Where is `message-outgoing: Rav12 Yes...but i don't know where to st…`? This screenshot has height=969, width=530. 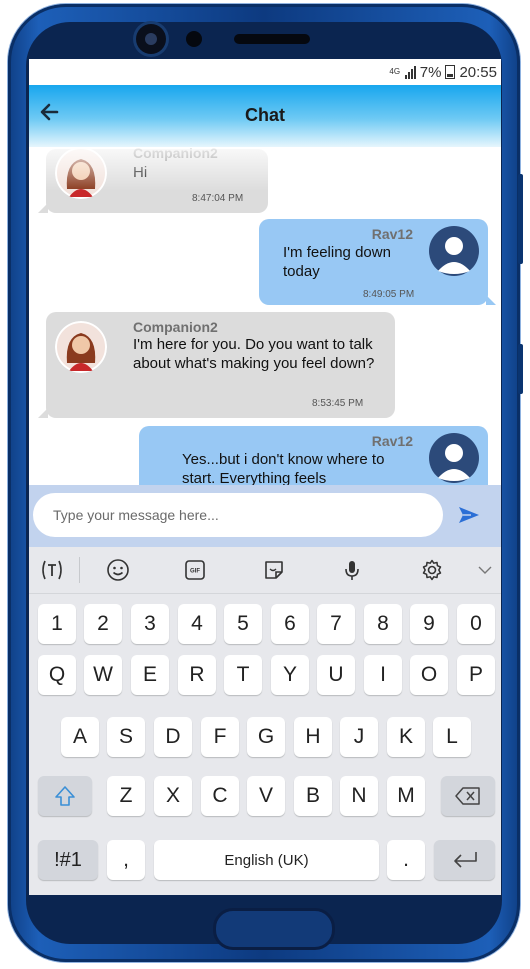
message-outgoing: Rav12 Yes...but i don't know where to st… is located at coordinates (313, 455).